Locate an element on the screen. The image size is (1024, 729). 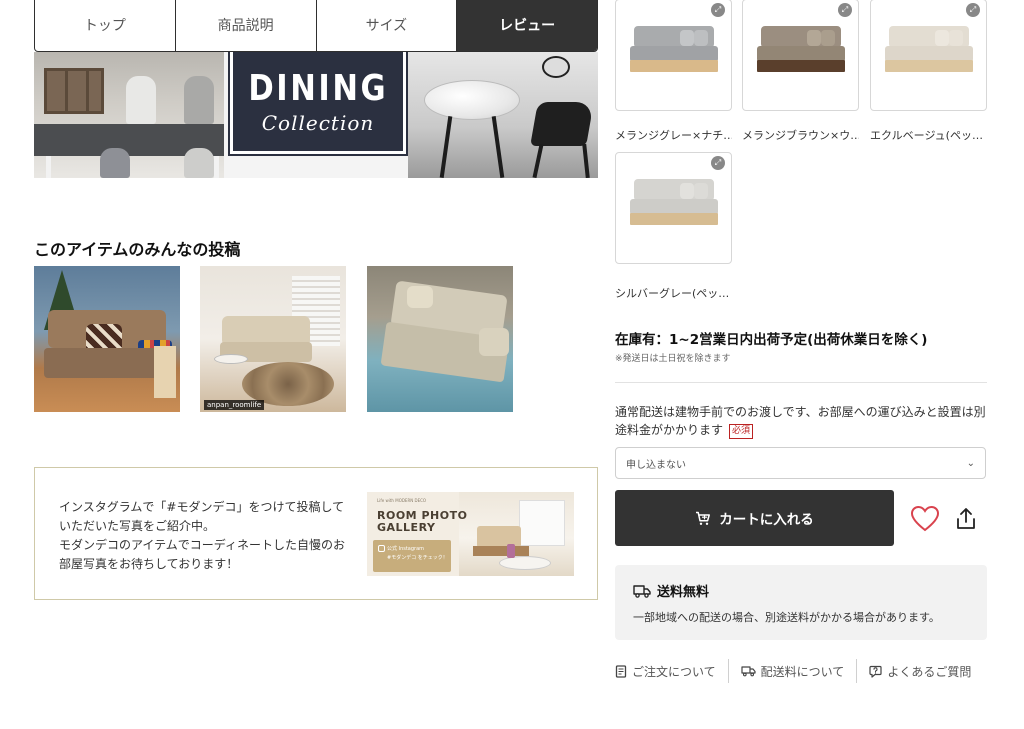
cart-icon is located at coordinates (703, 518).